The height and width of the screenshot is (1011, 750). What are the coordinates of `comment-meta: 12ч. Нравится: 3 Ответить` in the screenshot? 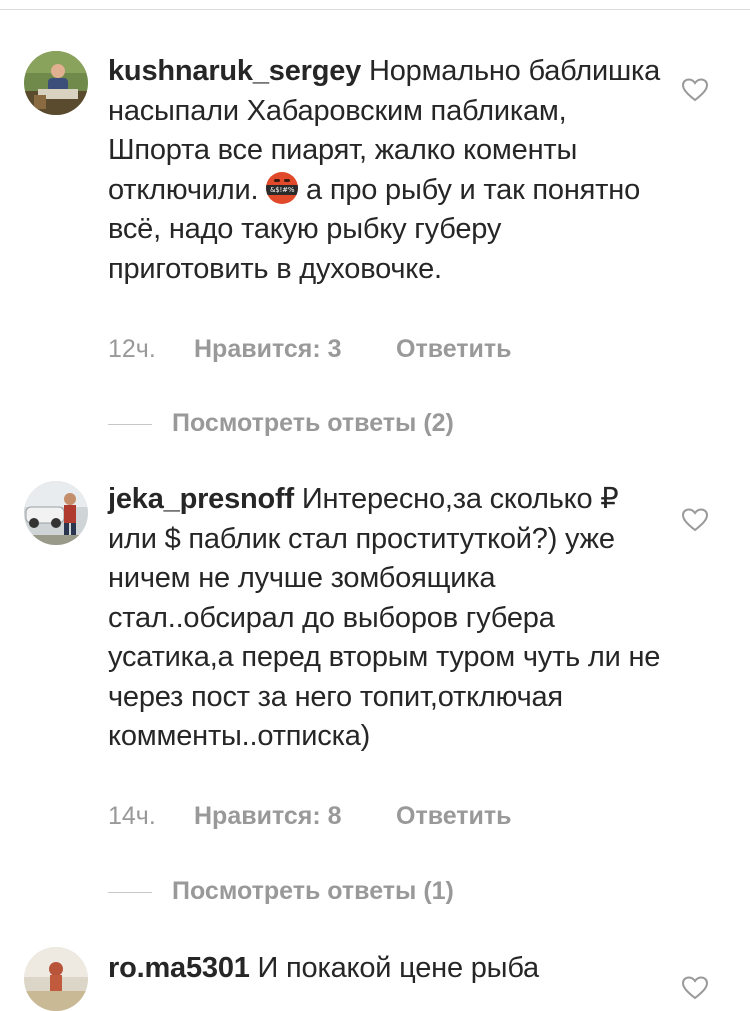 It's located at (310, 349).